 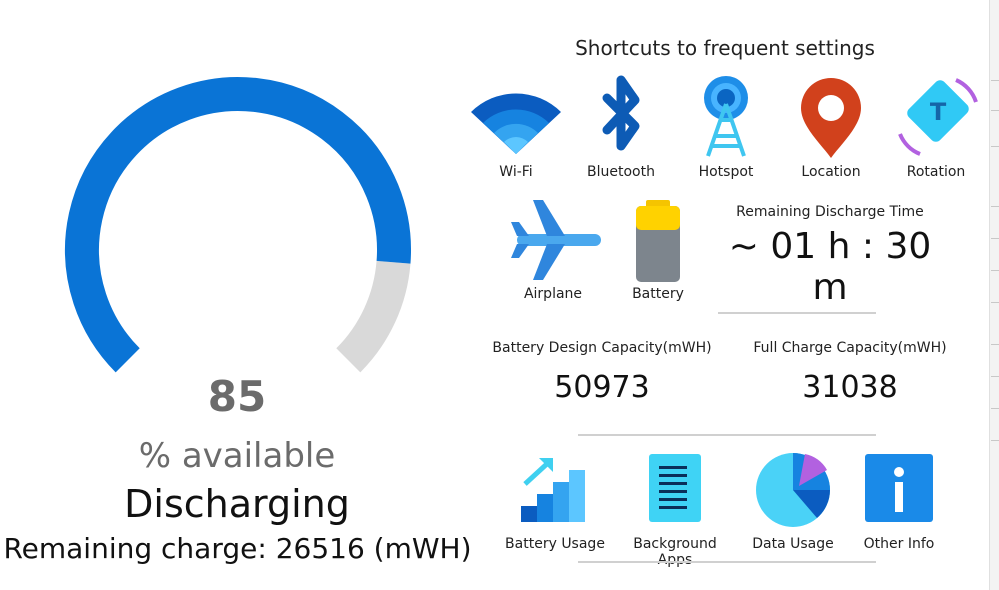 What do you see at coordinates (850, 348) in the screenshot?
I see `full-capacity-label: Full Charge Capacity(mWH)` at bounding box center [850, 348].